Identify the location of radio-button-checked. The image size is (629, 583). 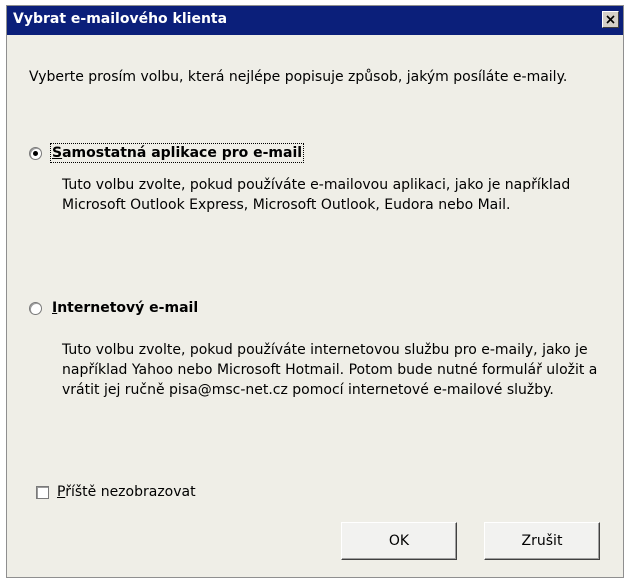
(35, 153).